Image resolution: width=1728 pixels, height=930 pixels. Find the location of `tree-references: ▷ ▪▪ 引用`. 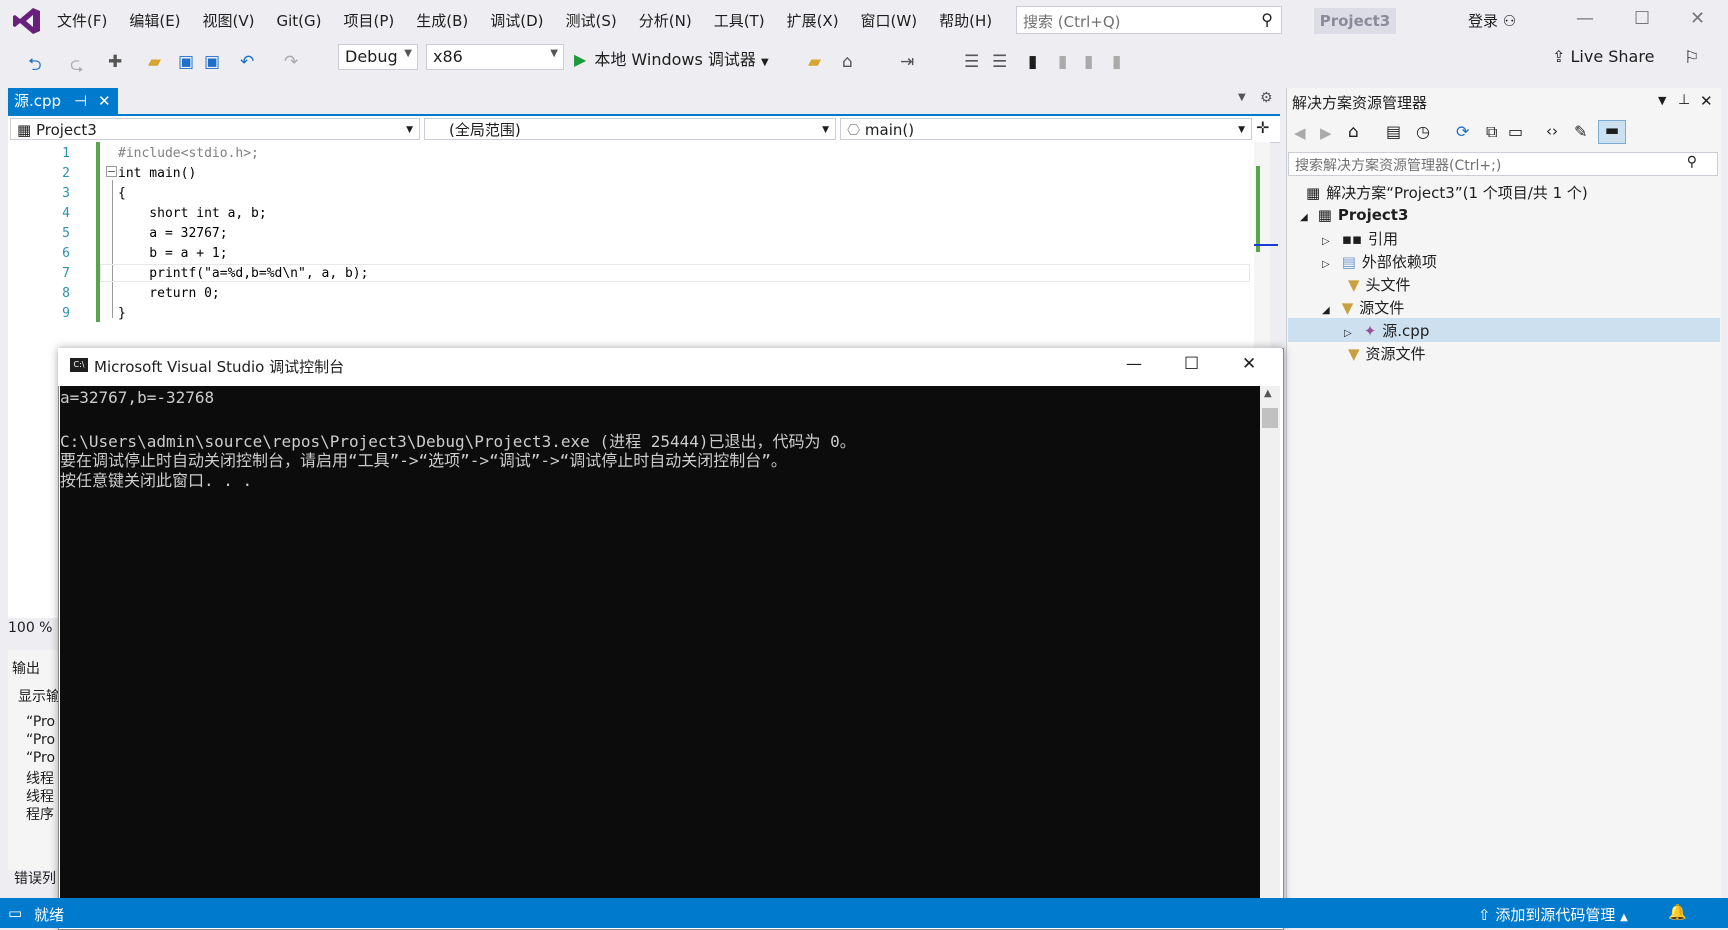

tree-references: ▷ ▪▪ 引用 is located at coordinates (1360, 238).